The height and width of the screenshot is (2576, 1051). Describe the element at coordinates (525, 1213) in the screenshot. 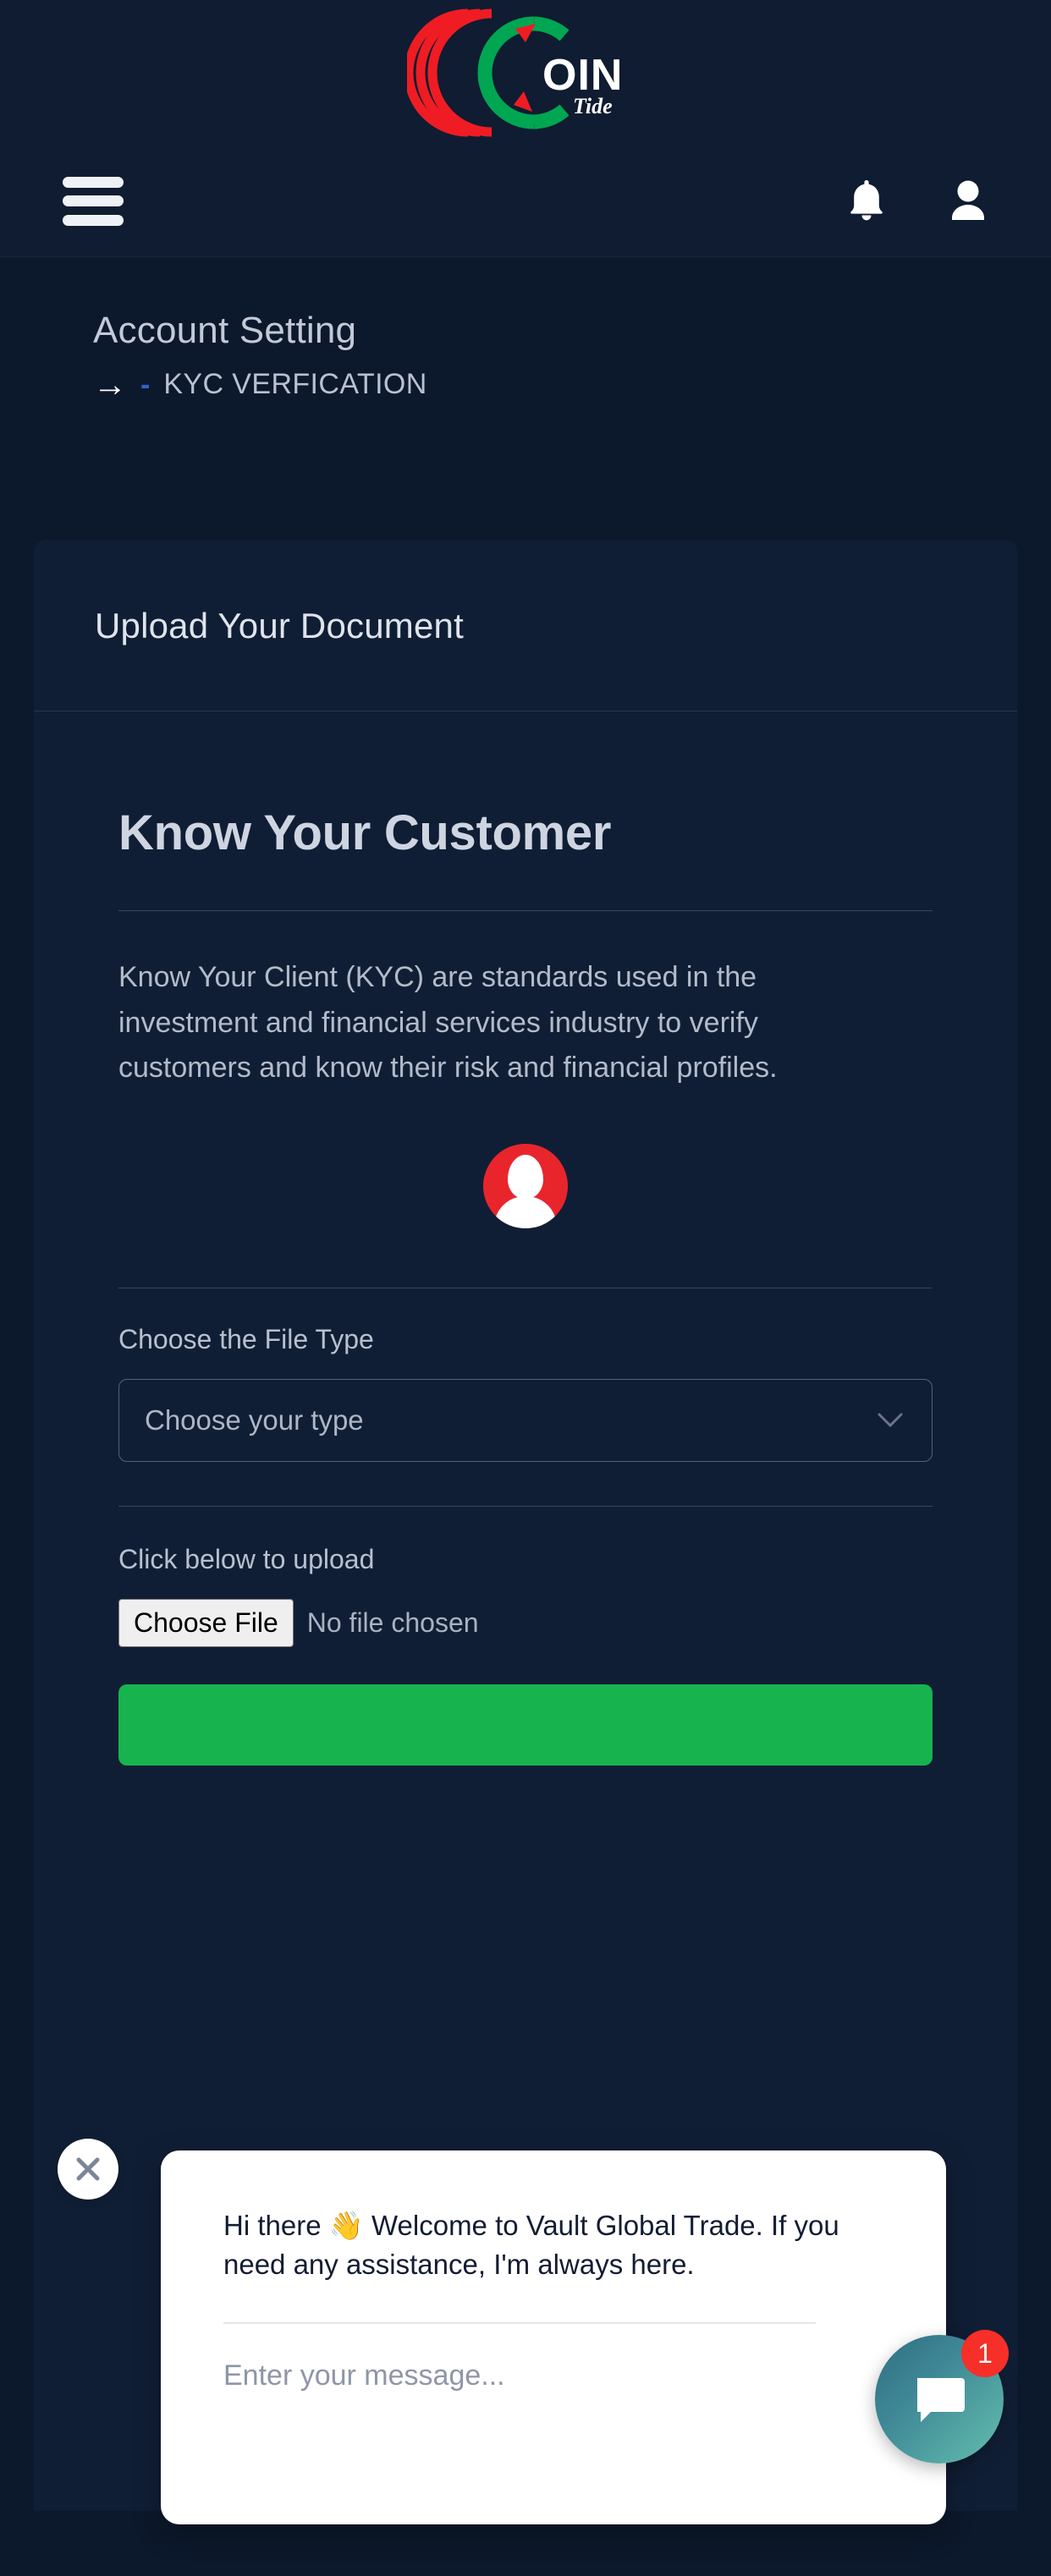

I see `avatar-body` at that location.